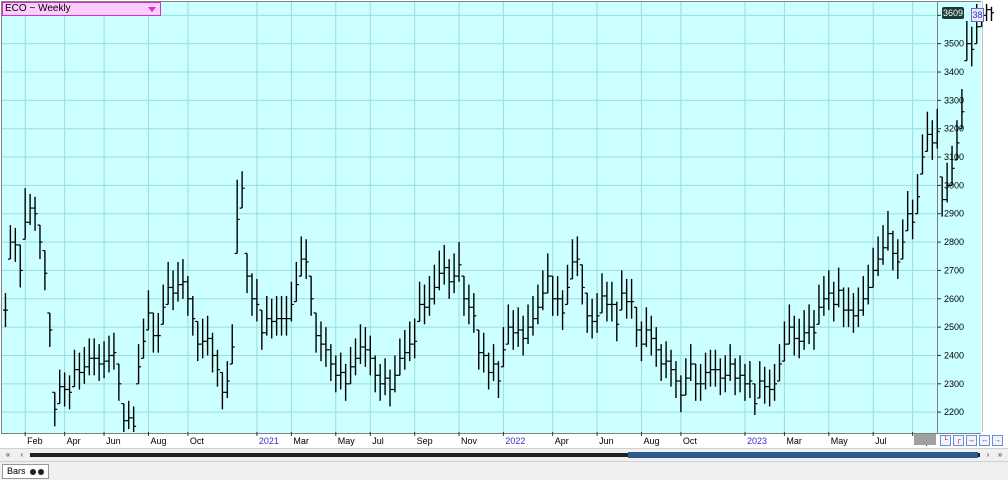 The image size is (1008, 480). Describe the element at coordinates (958, 440) in the screenshot. I see `nav-prev-icon: ┌` at that location.